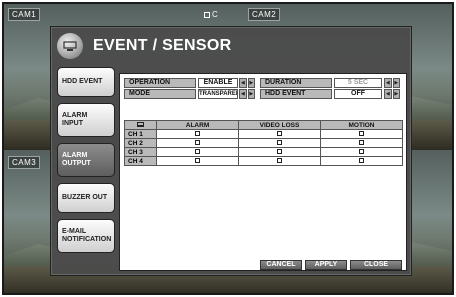  I want to click on operation-label: OPERATION, so click(160, 83).